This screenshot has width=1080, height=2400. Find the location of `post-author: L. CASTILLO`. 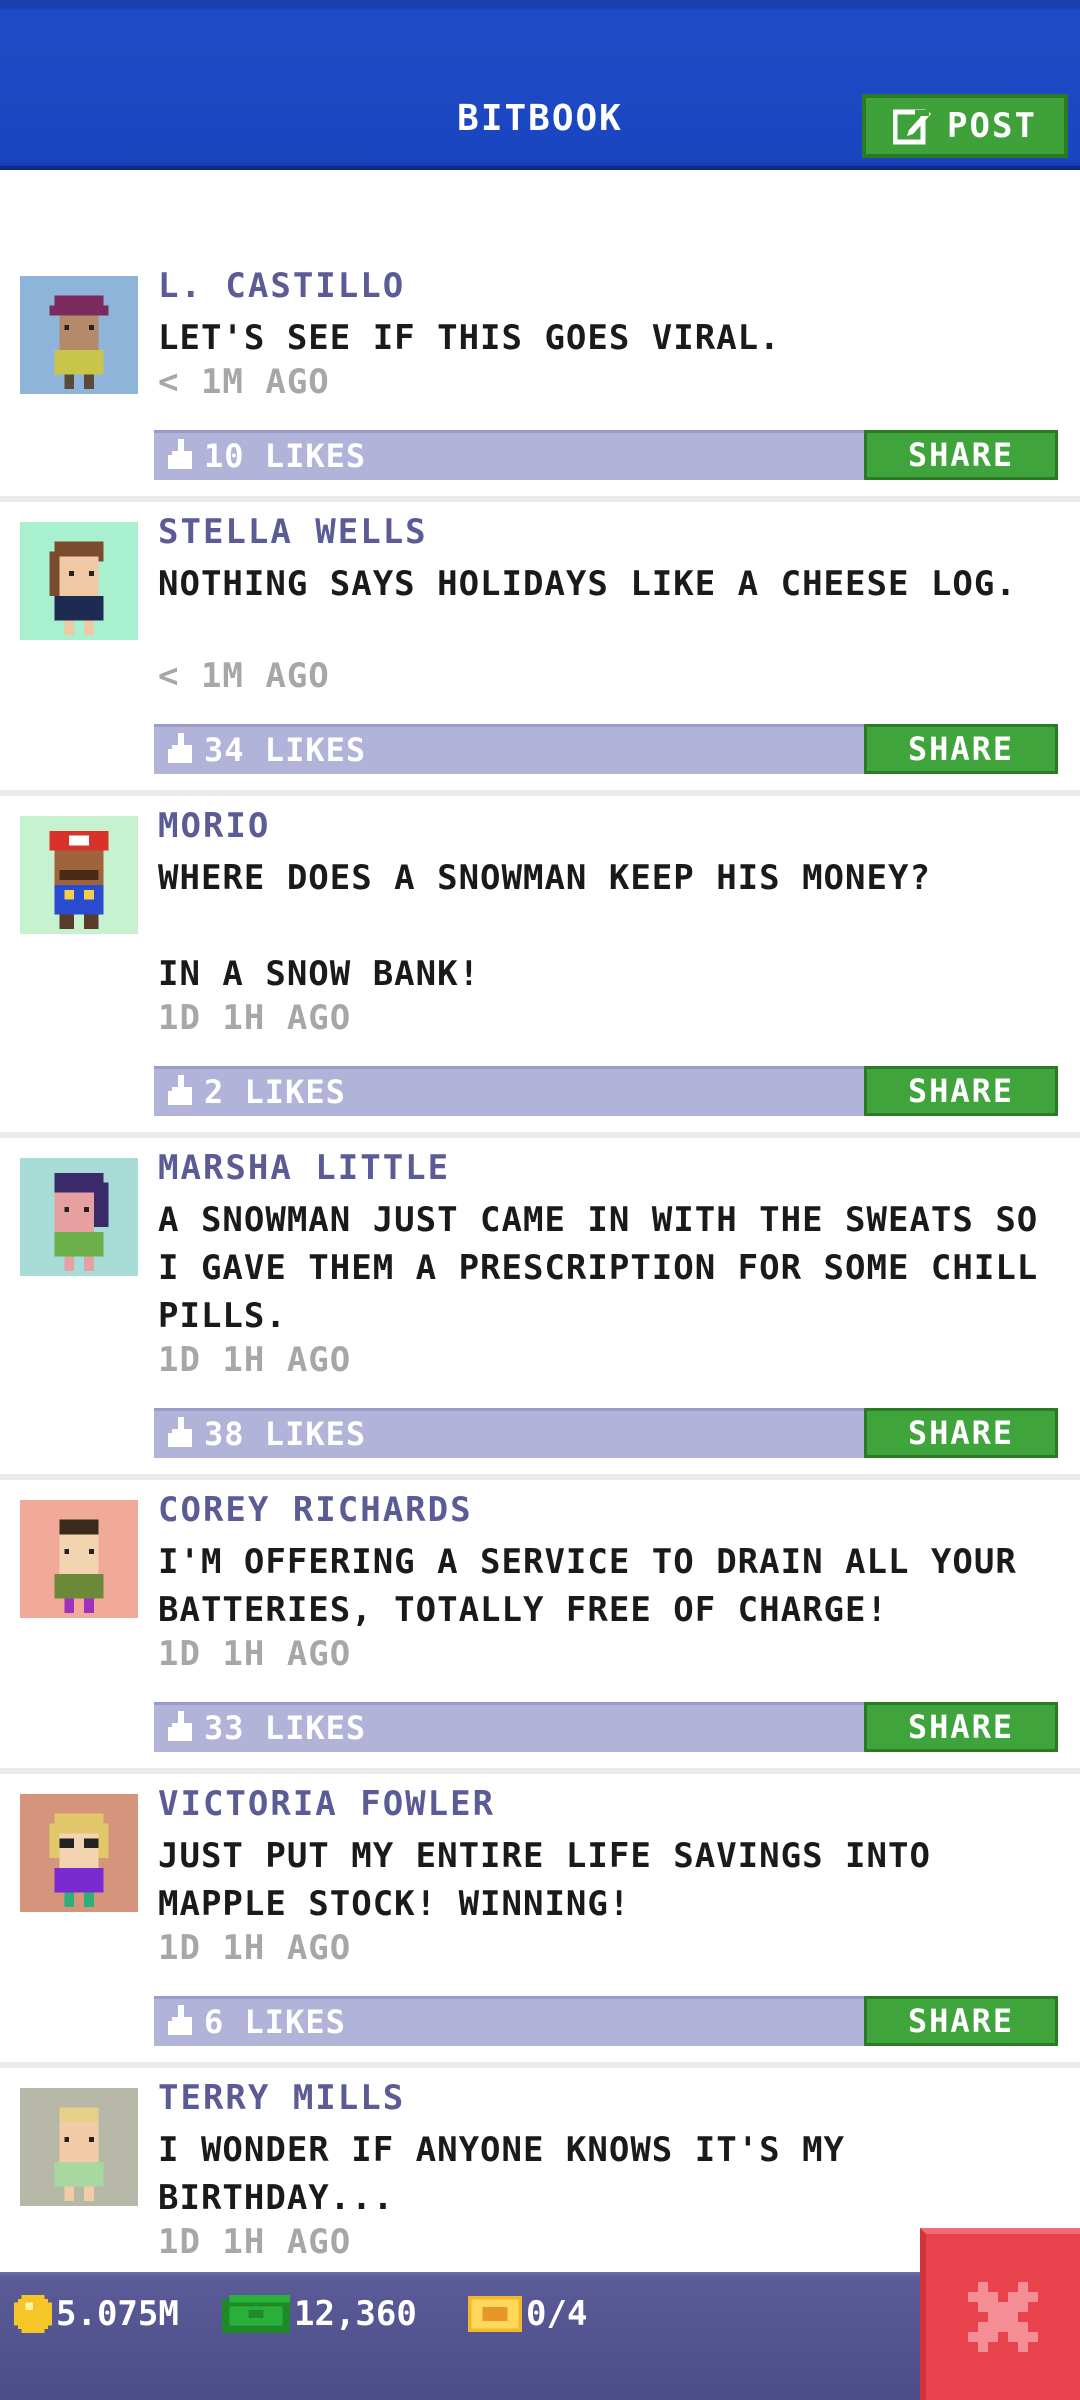

post-author: L. CASTILLO is located at coordinates (282, 286).